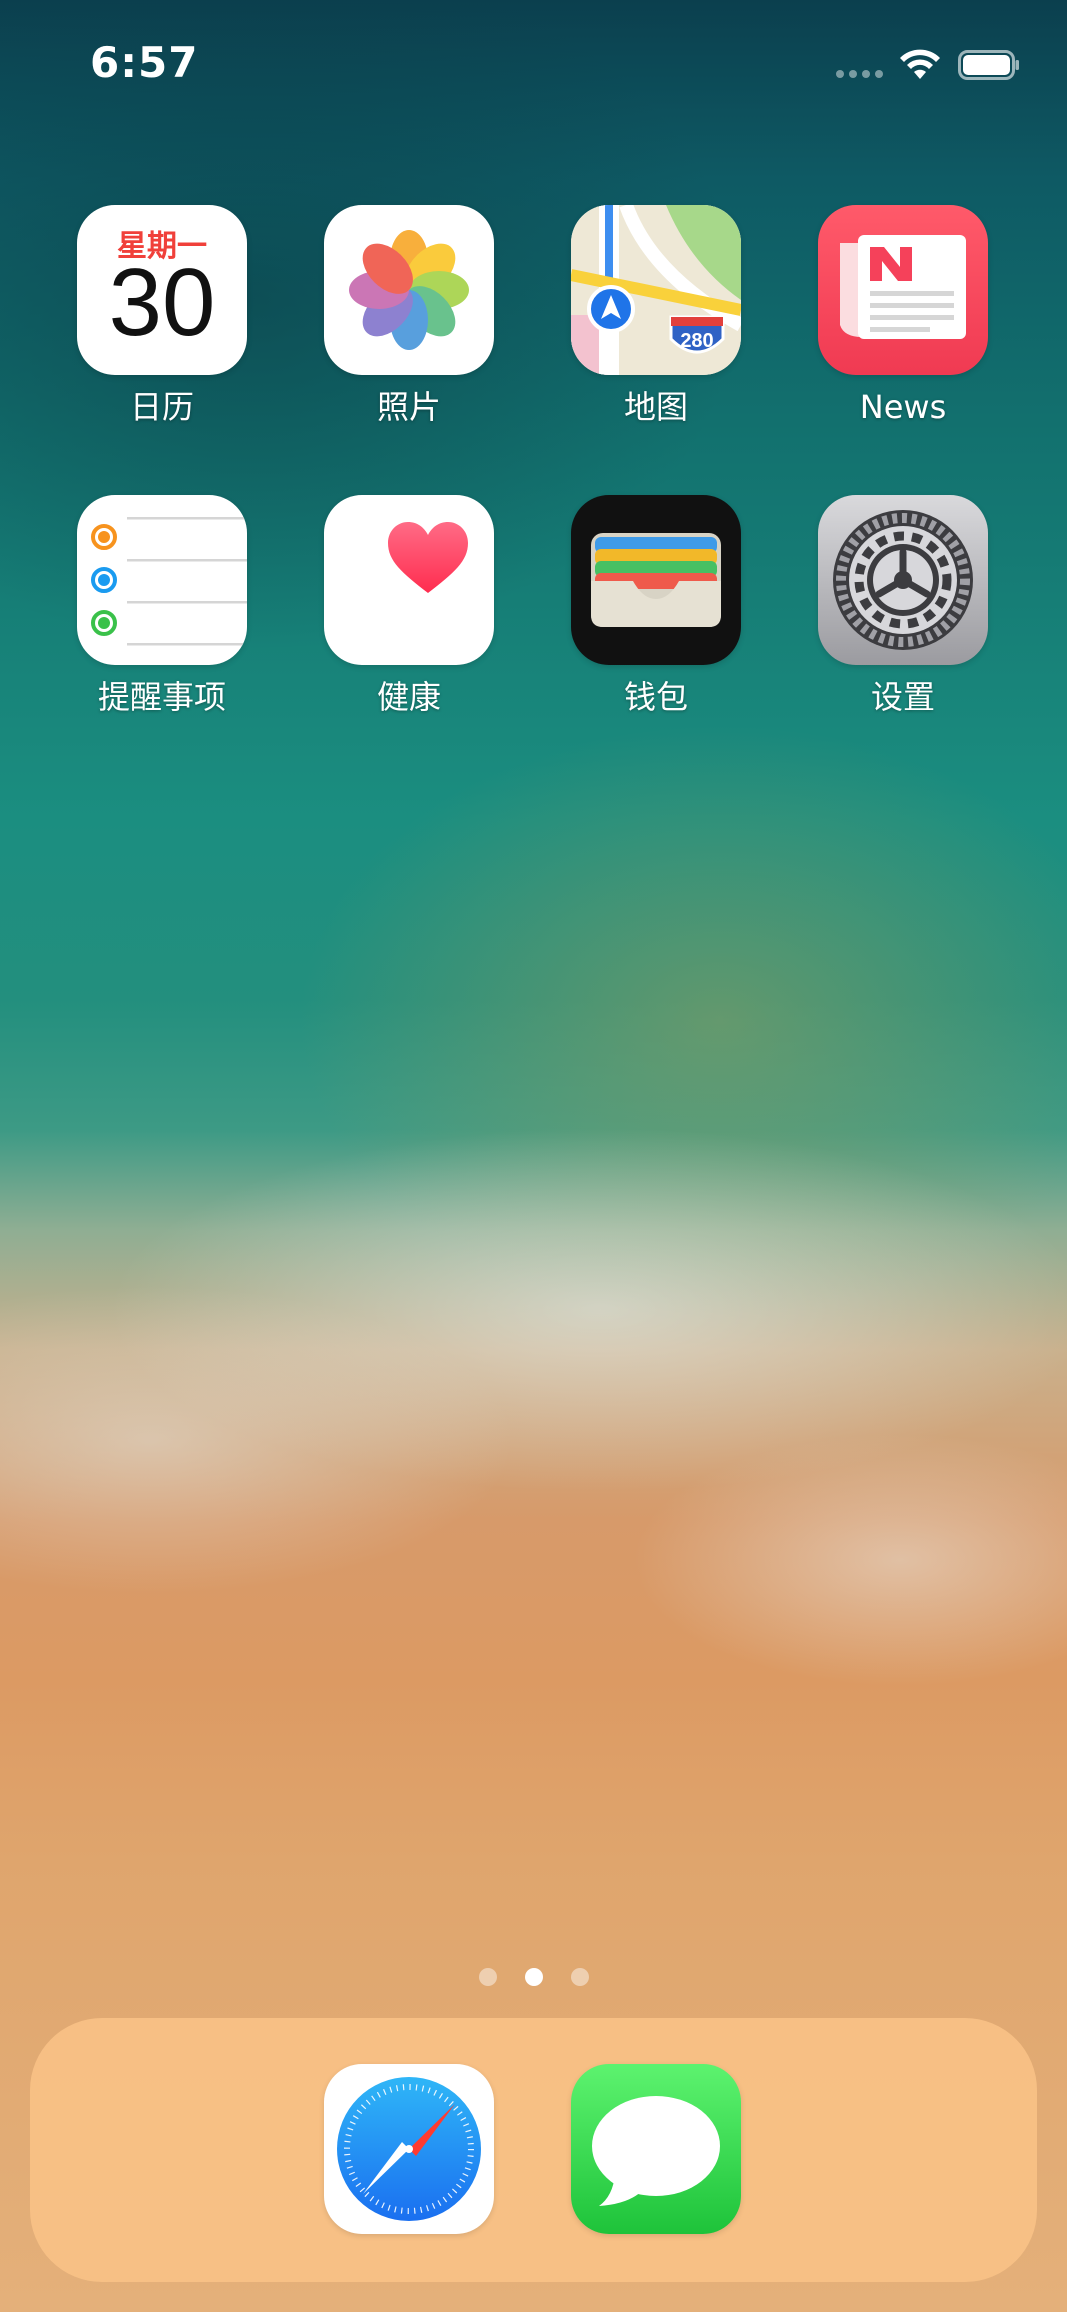 Image resolution: width=1067 pixels, height=2312 pixels. I want to click on app-label: 设置, so click(902, 697).